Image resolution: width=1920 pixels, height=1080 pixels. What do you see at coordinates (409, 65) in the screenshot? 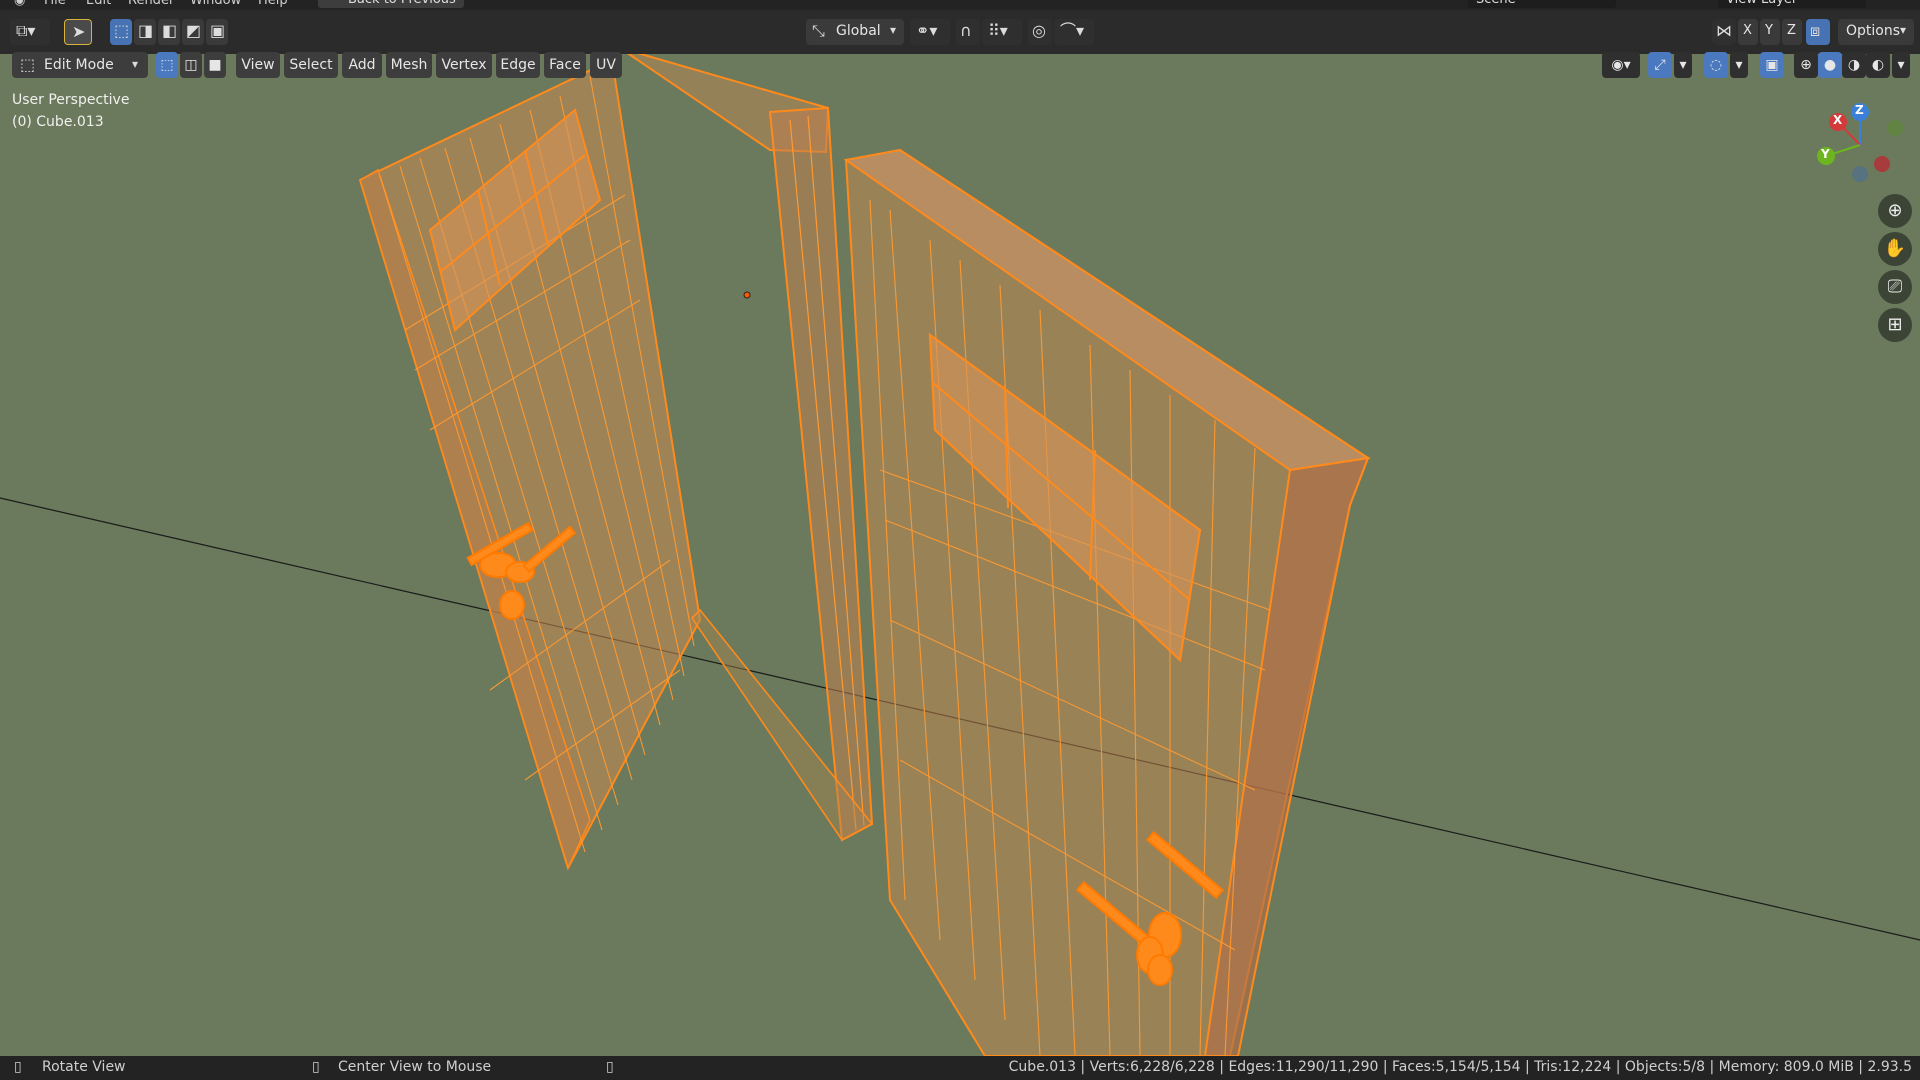
I see `menu-mesh: Mesh` at bounding box center [409, 65].